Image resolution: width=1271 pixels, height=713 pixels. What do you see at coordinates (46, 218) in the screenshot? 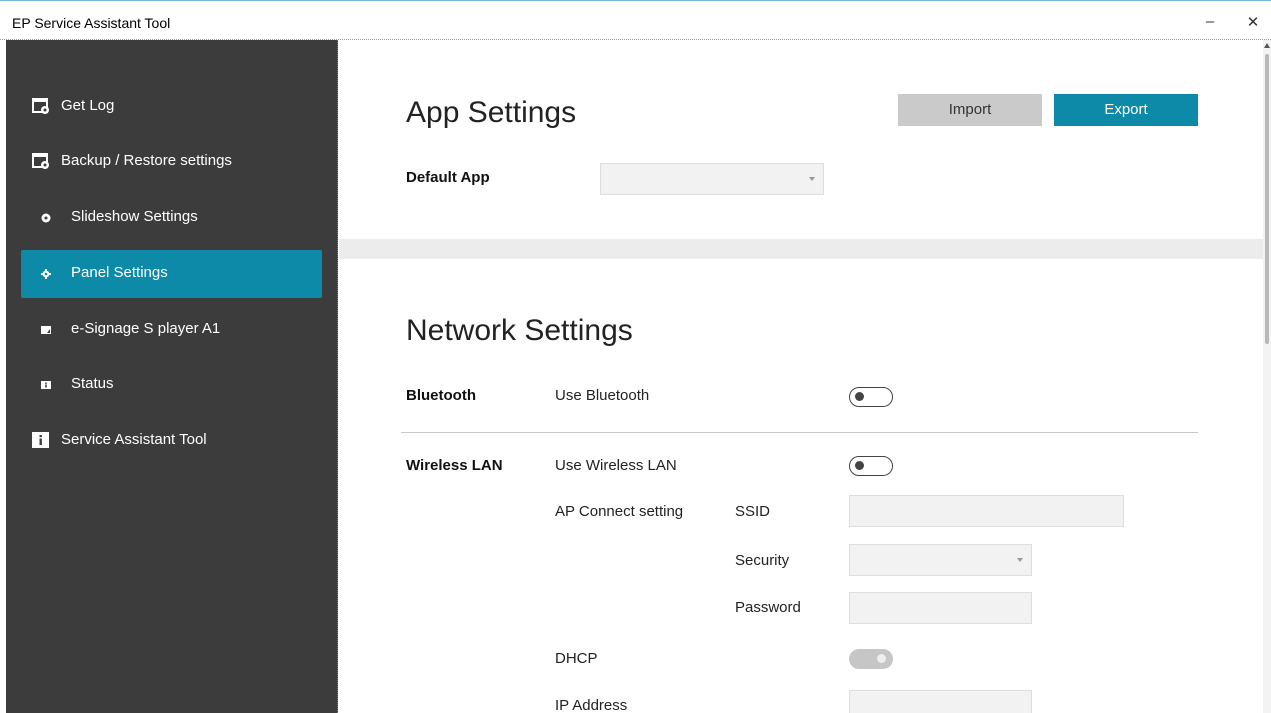
I see `circle-bullet-icon` at bounding box center [46, 218].